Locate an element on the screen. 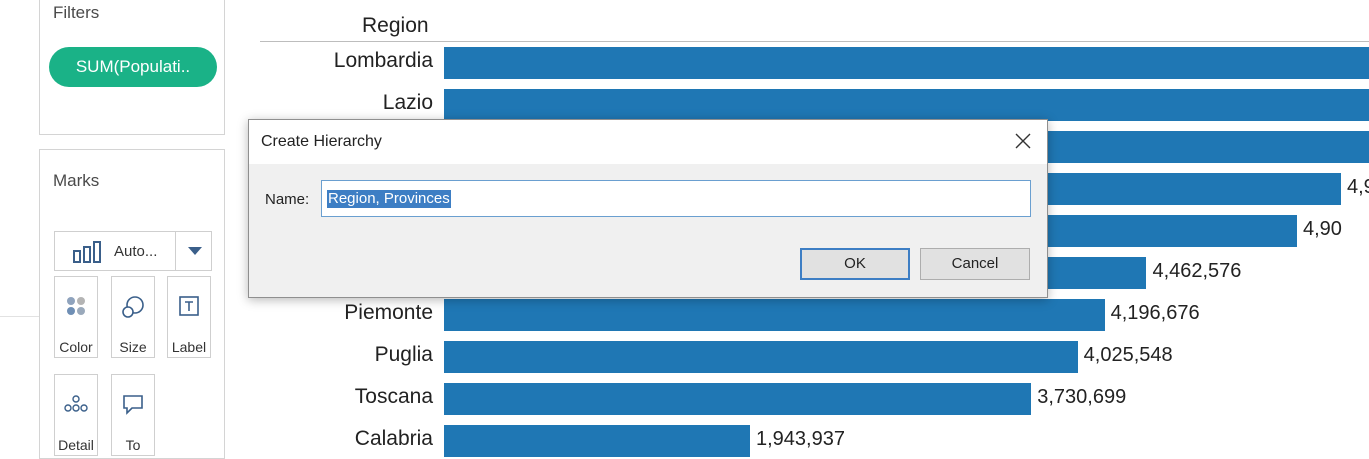  color-mark-button: Color is located at coordinates (76, 317).